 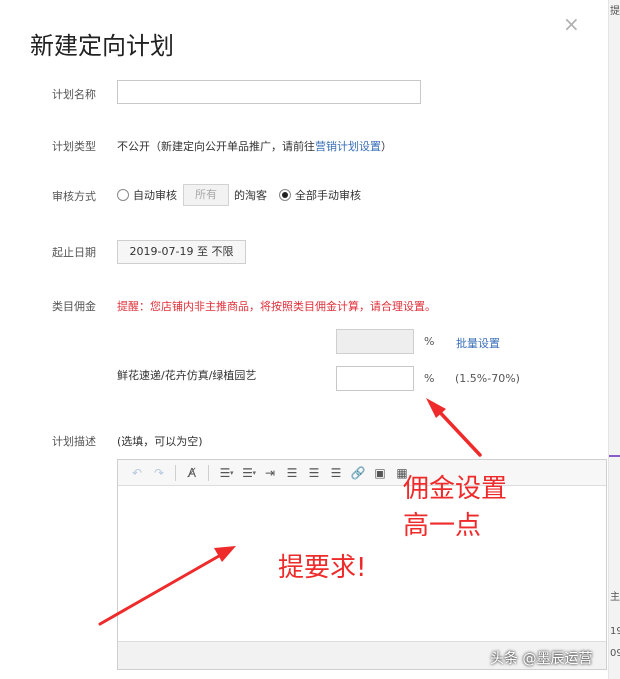 I want to click on auto-audit-option: 自动审核, so click(x=147, y=195).